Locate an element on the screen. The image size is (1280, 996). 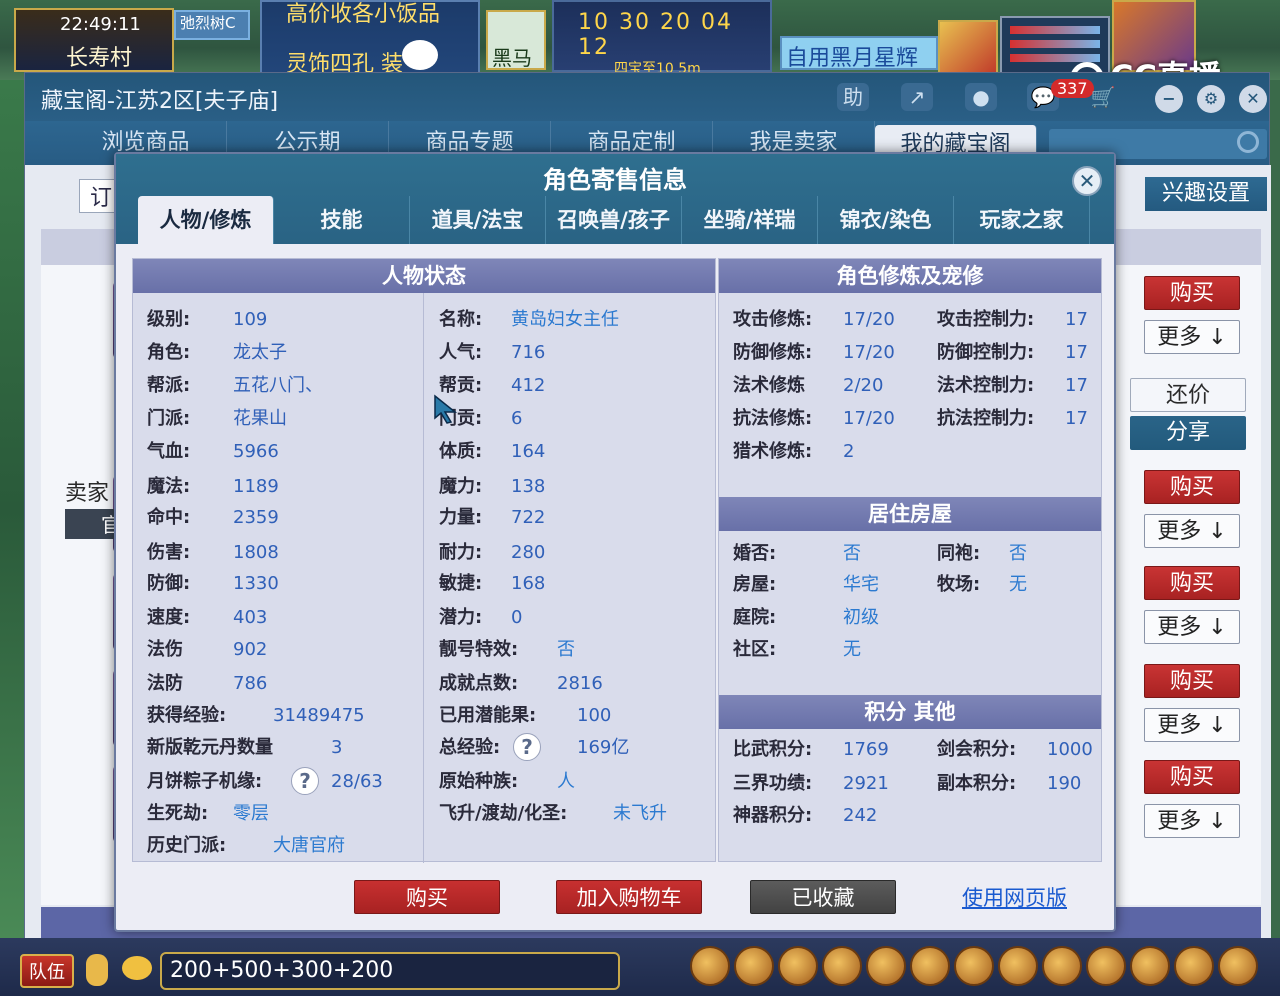
interest-settings-button: 兴趣设置 is located at coordinates (1206, 194).